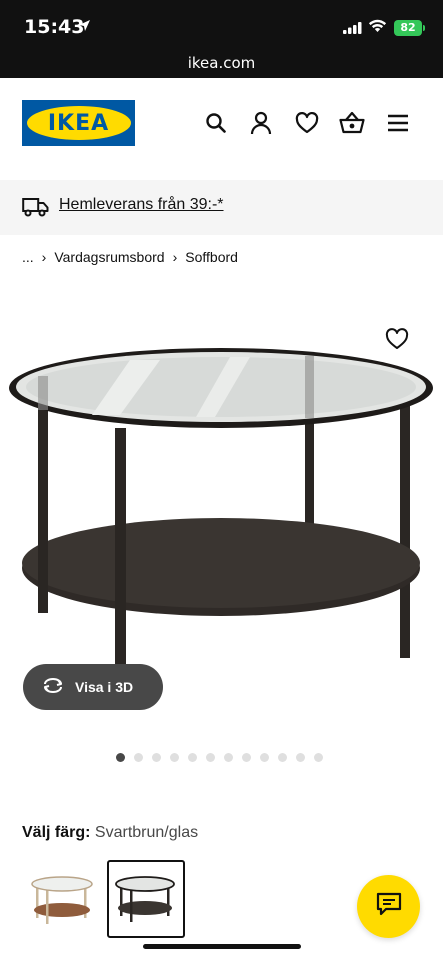 The height and width of the screenshot is (960, 443). I want to click on chat-button, so click(388, 906).